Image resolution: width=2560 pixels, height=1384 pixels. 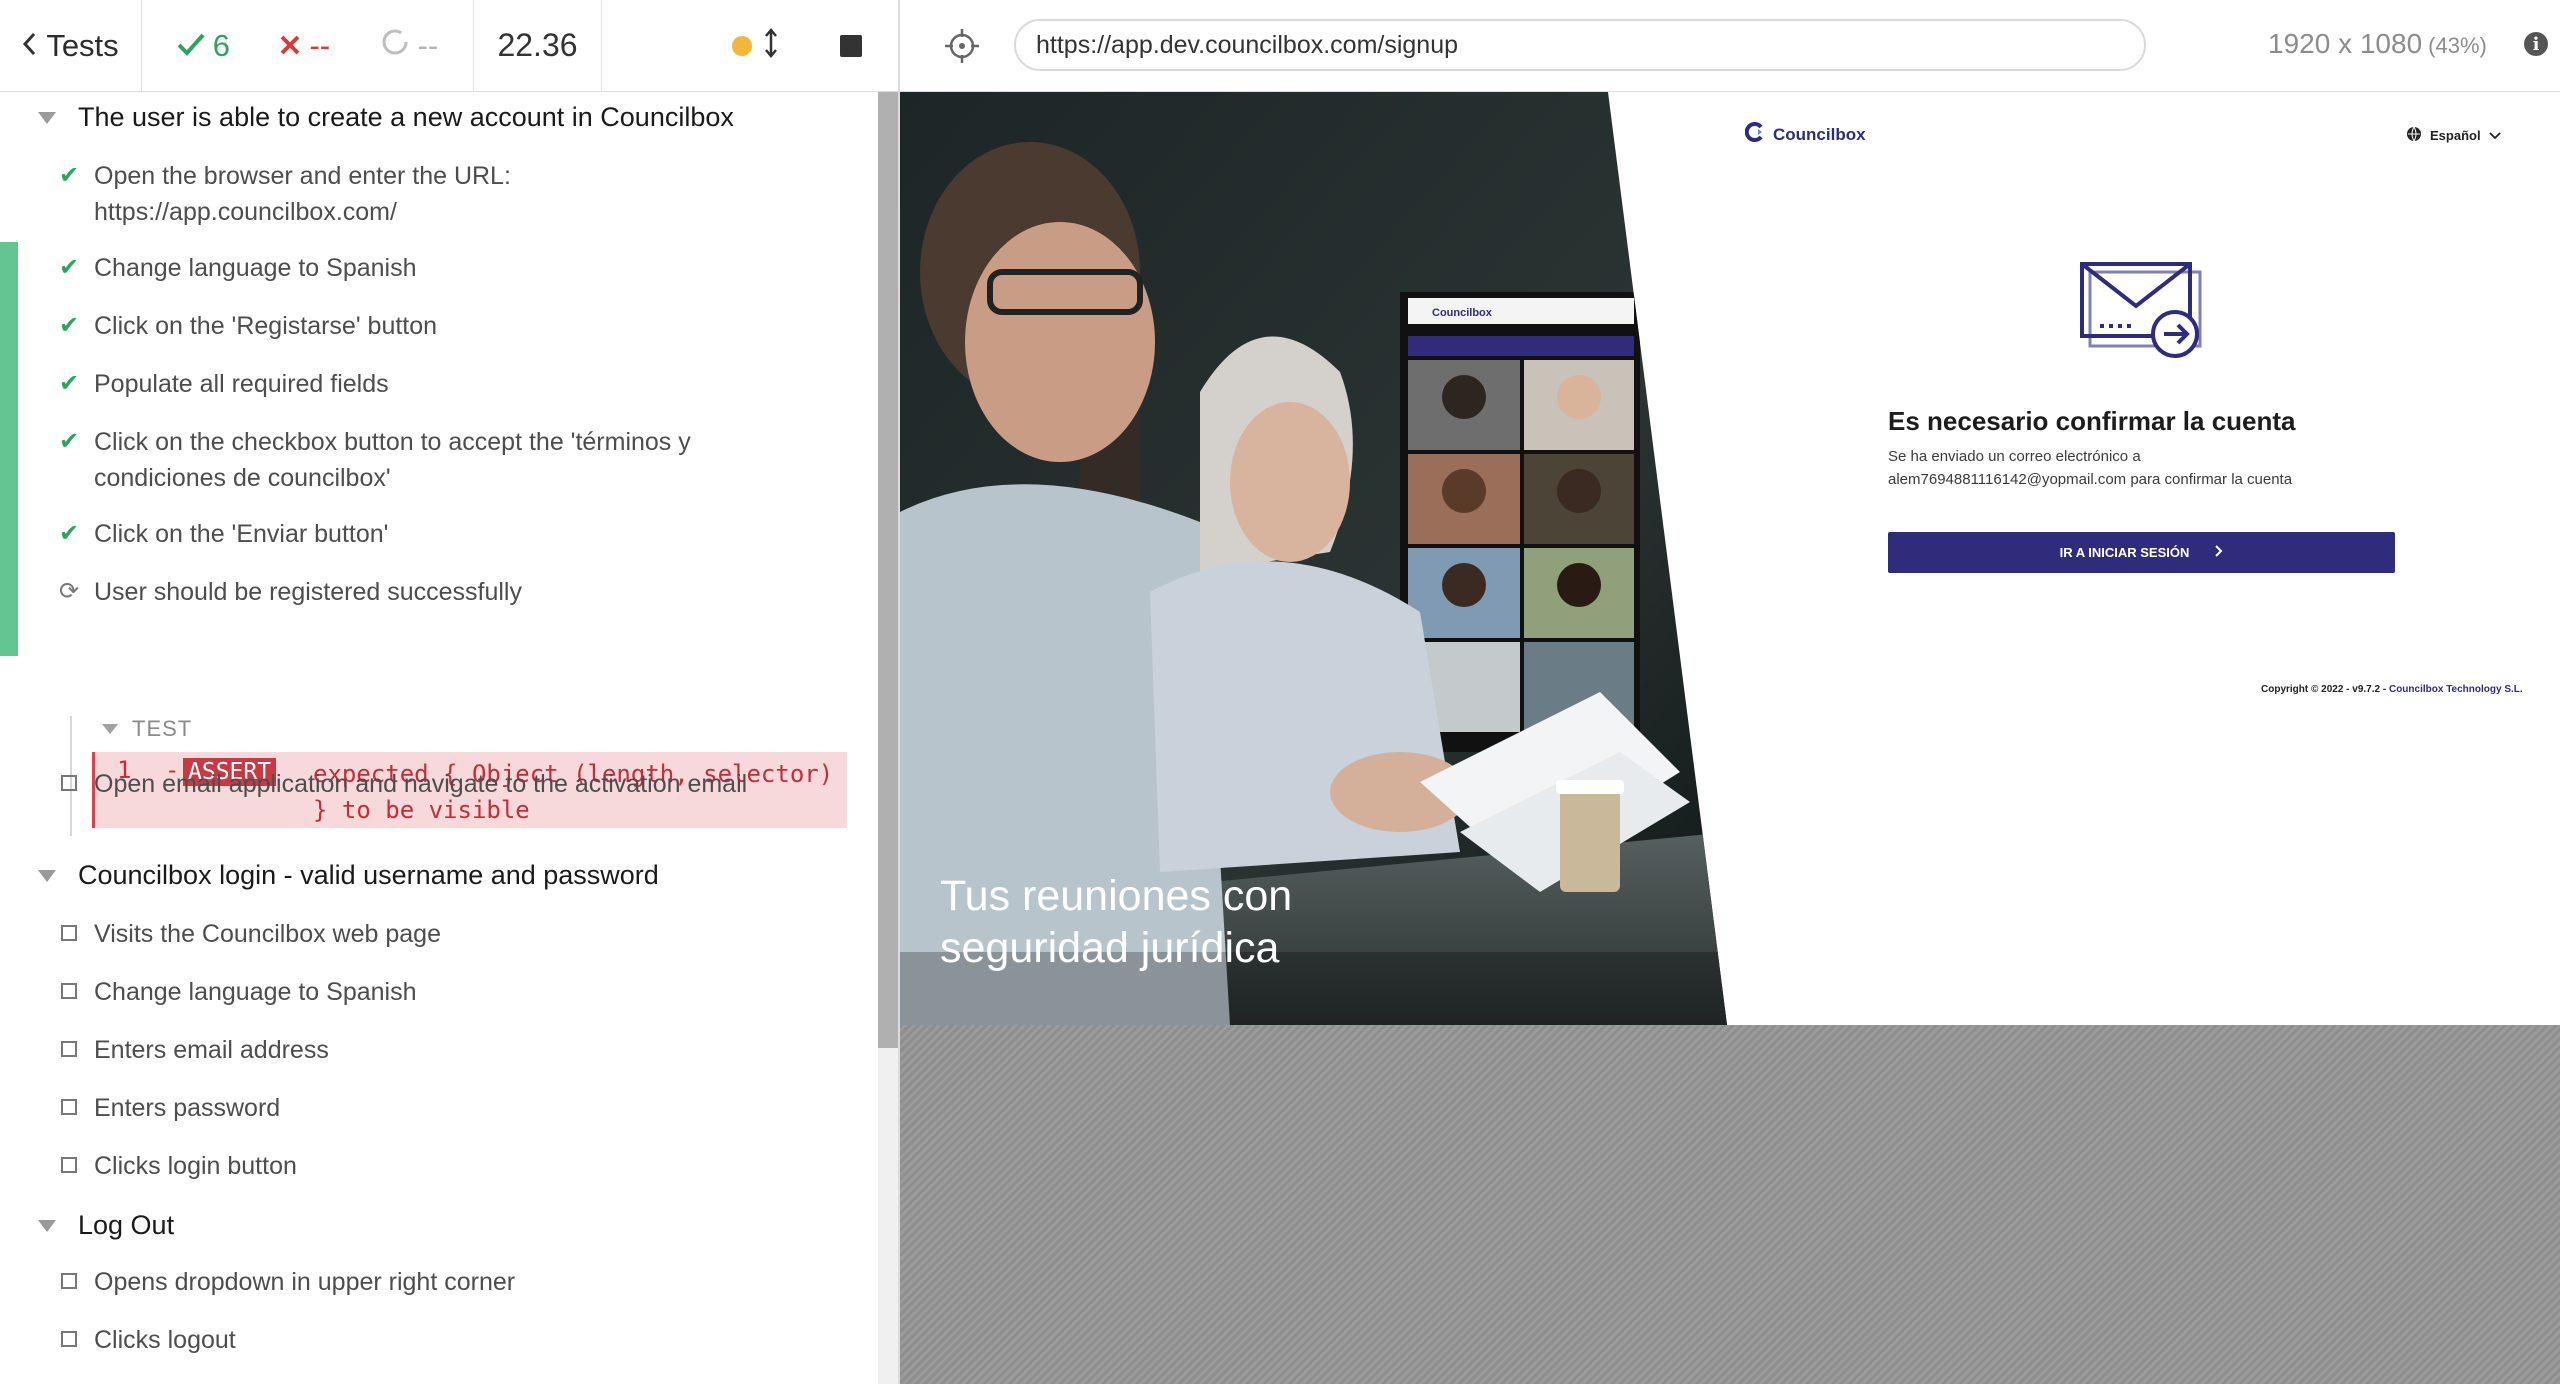 I want to click on passed-value: 6, so click(x=221, y=45).